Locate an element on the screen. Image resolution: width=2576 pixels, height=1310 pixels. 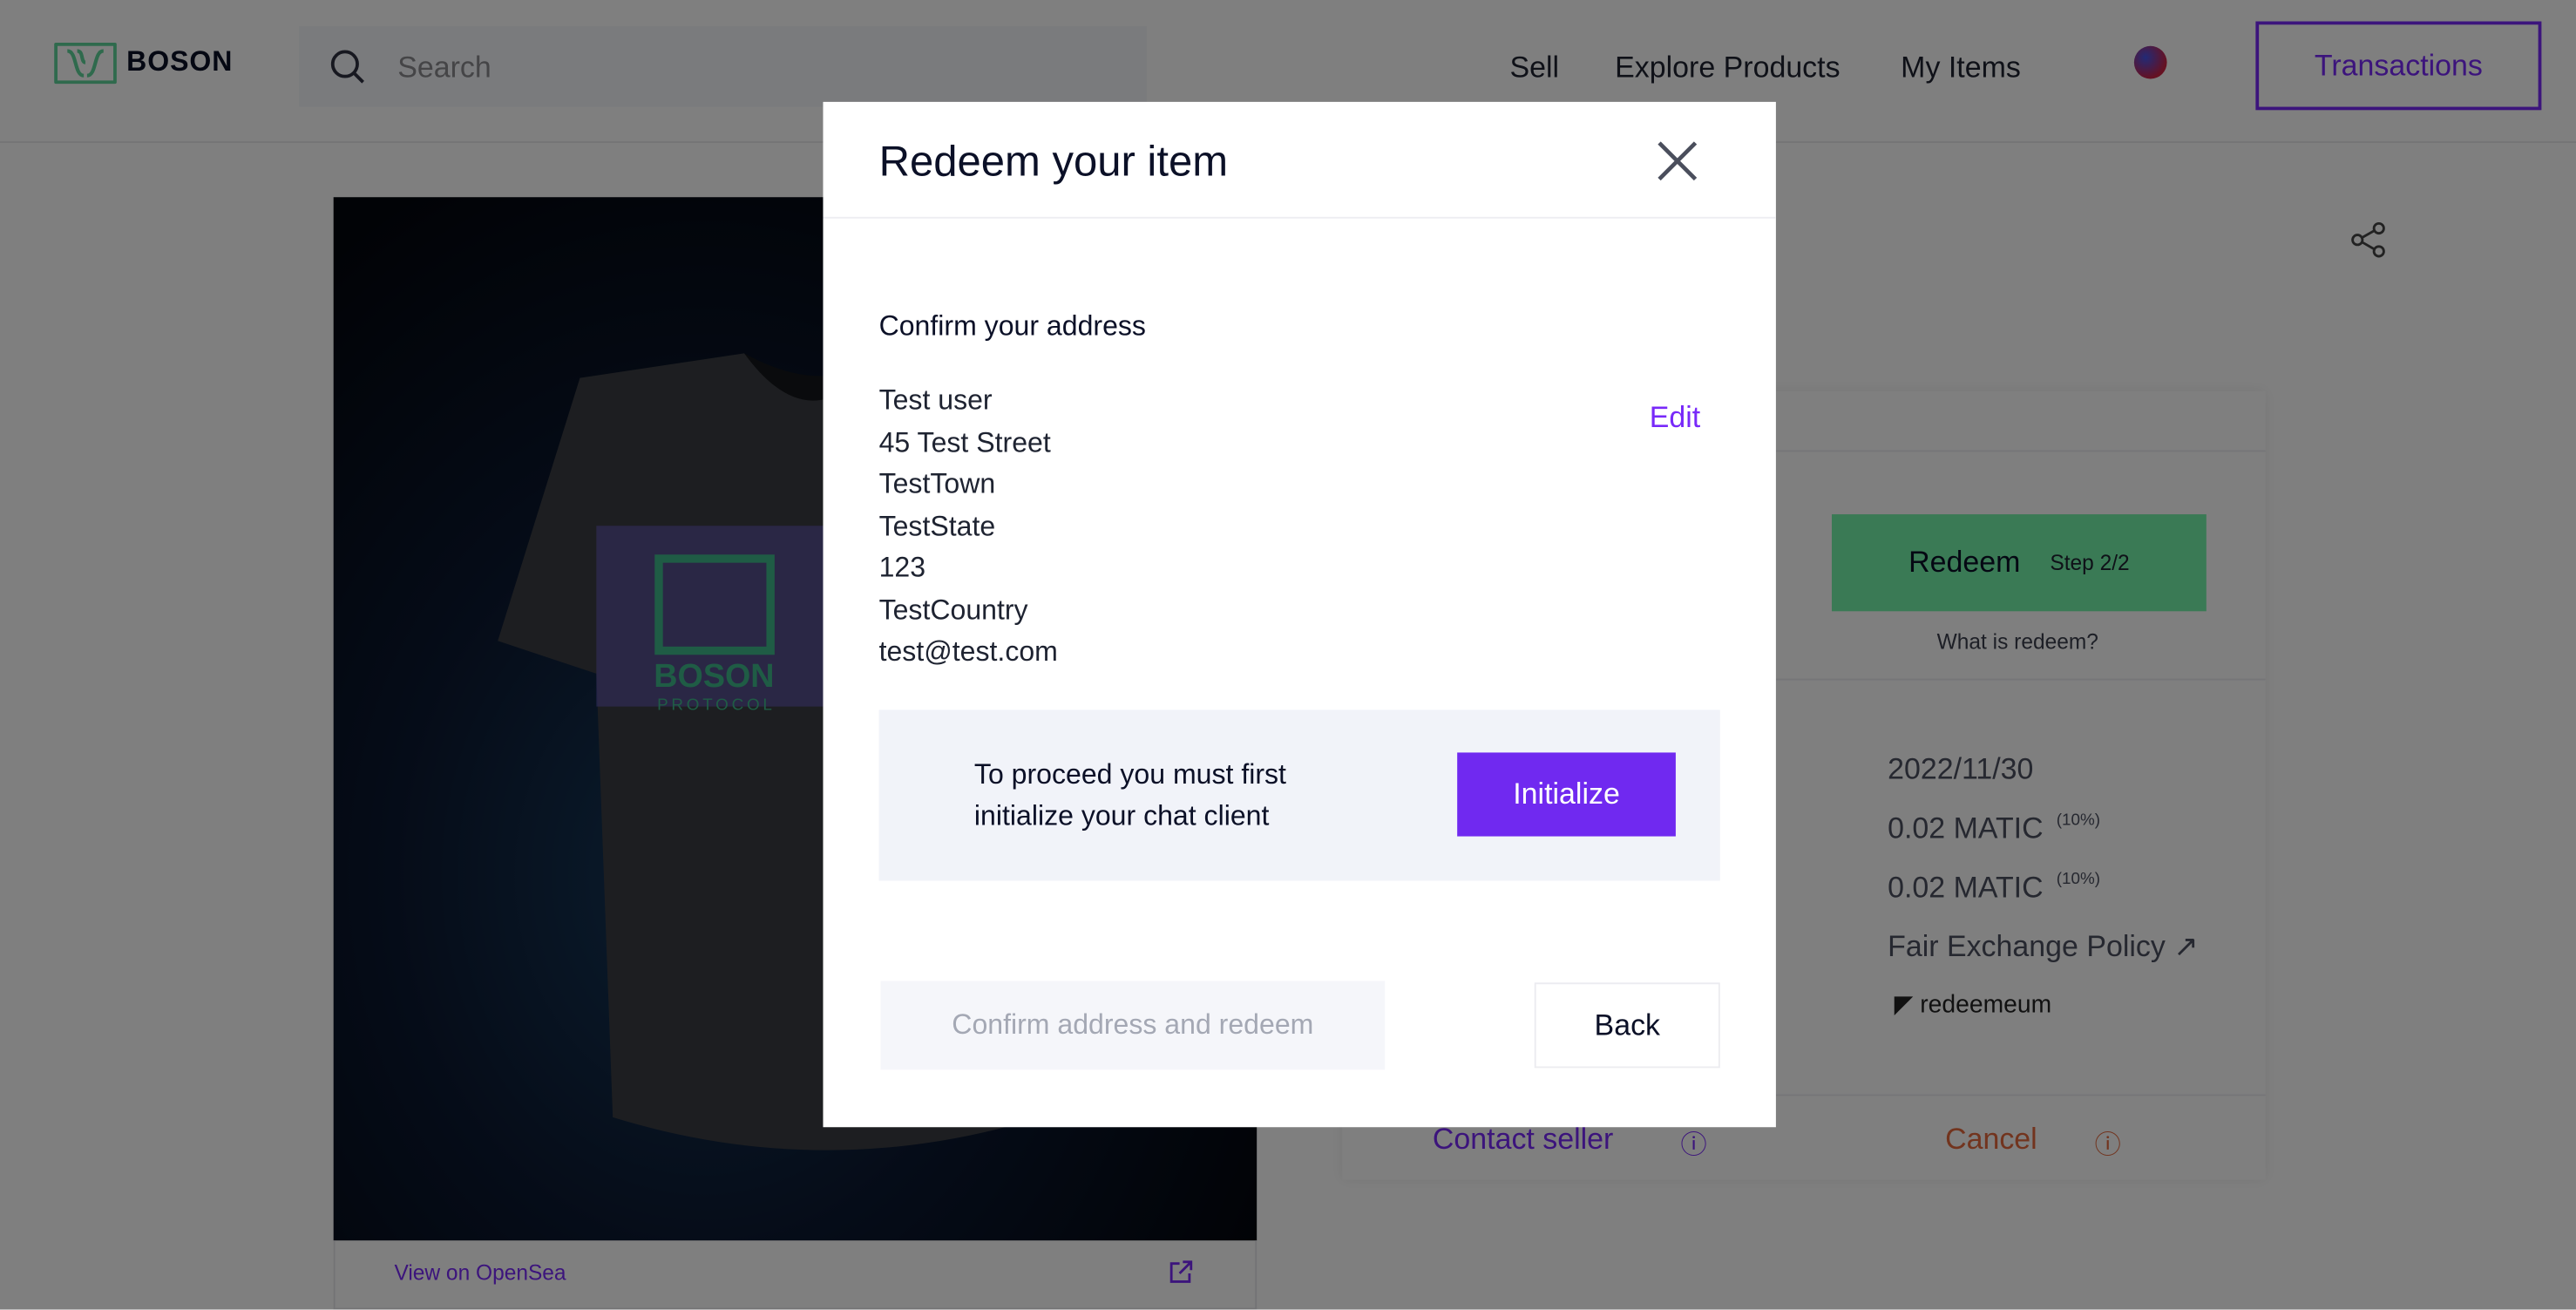
edit-address-link: Edit is located at coordinates (1676, 419).